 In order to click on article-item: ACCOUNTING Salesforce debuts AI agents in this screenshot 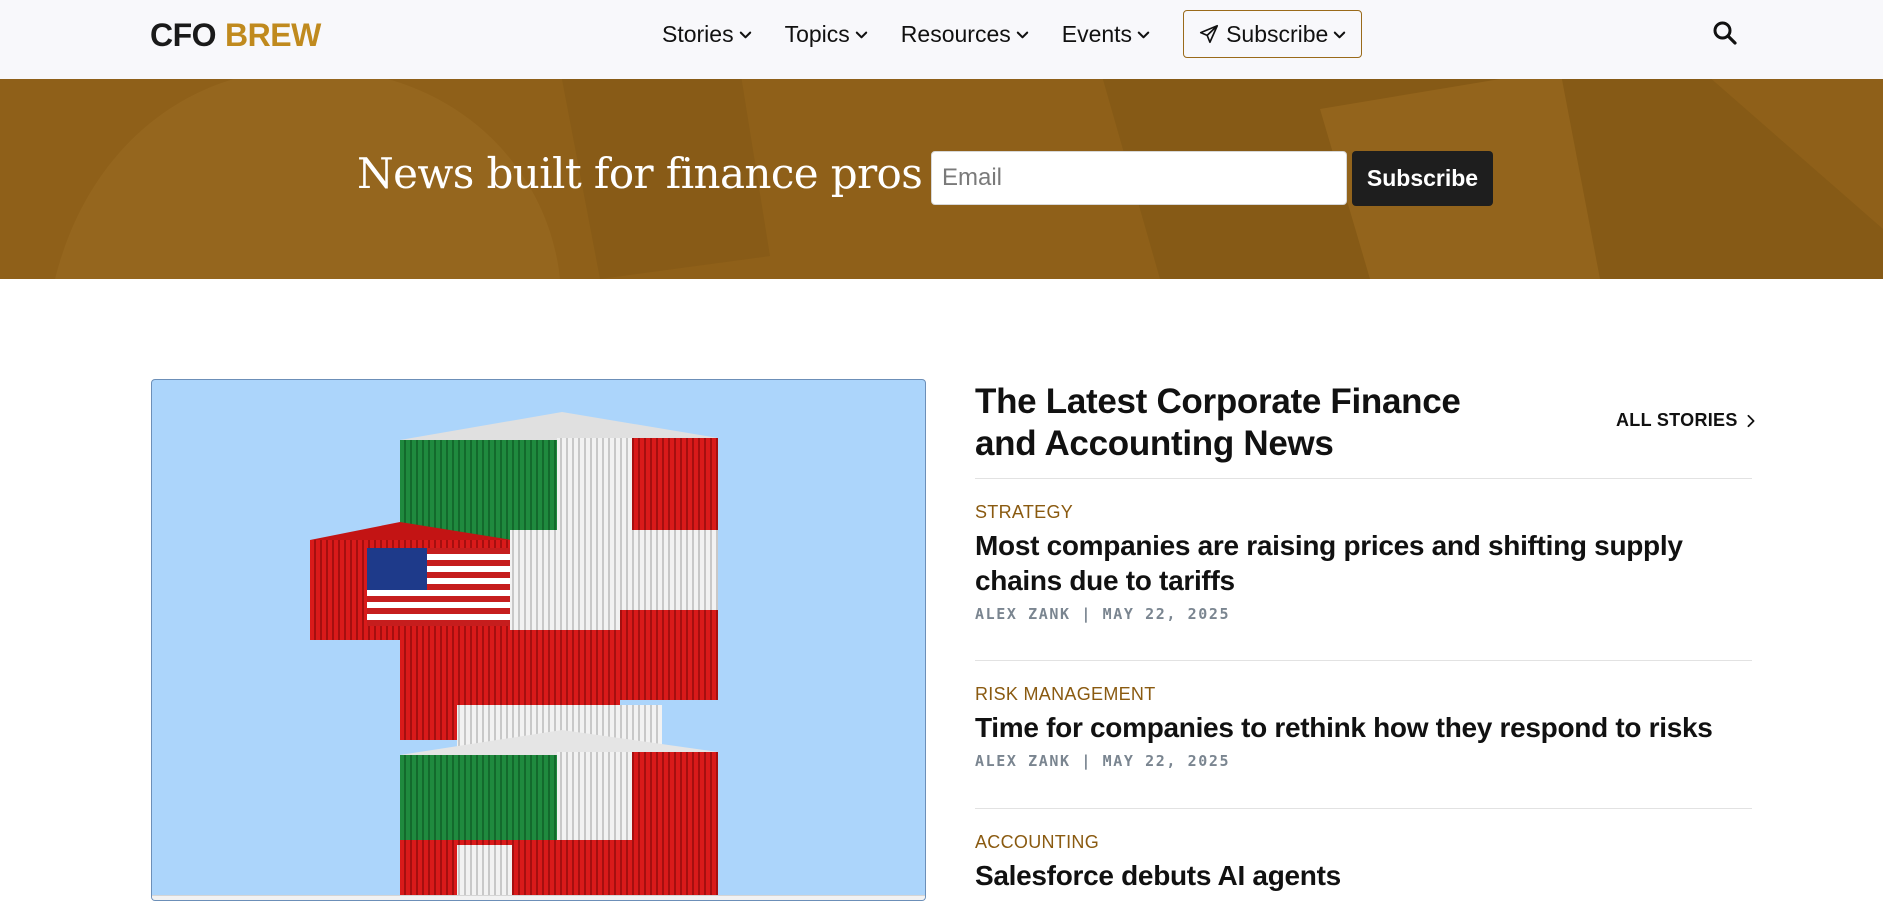, I will do `click(1363, 862)`.